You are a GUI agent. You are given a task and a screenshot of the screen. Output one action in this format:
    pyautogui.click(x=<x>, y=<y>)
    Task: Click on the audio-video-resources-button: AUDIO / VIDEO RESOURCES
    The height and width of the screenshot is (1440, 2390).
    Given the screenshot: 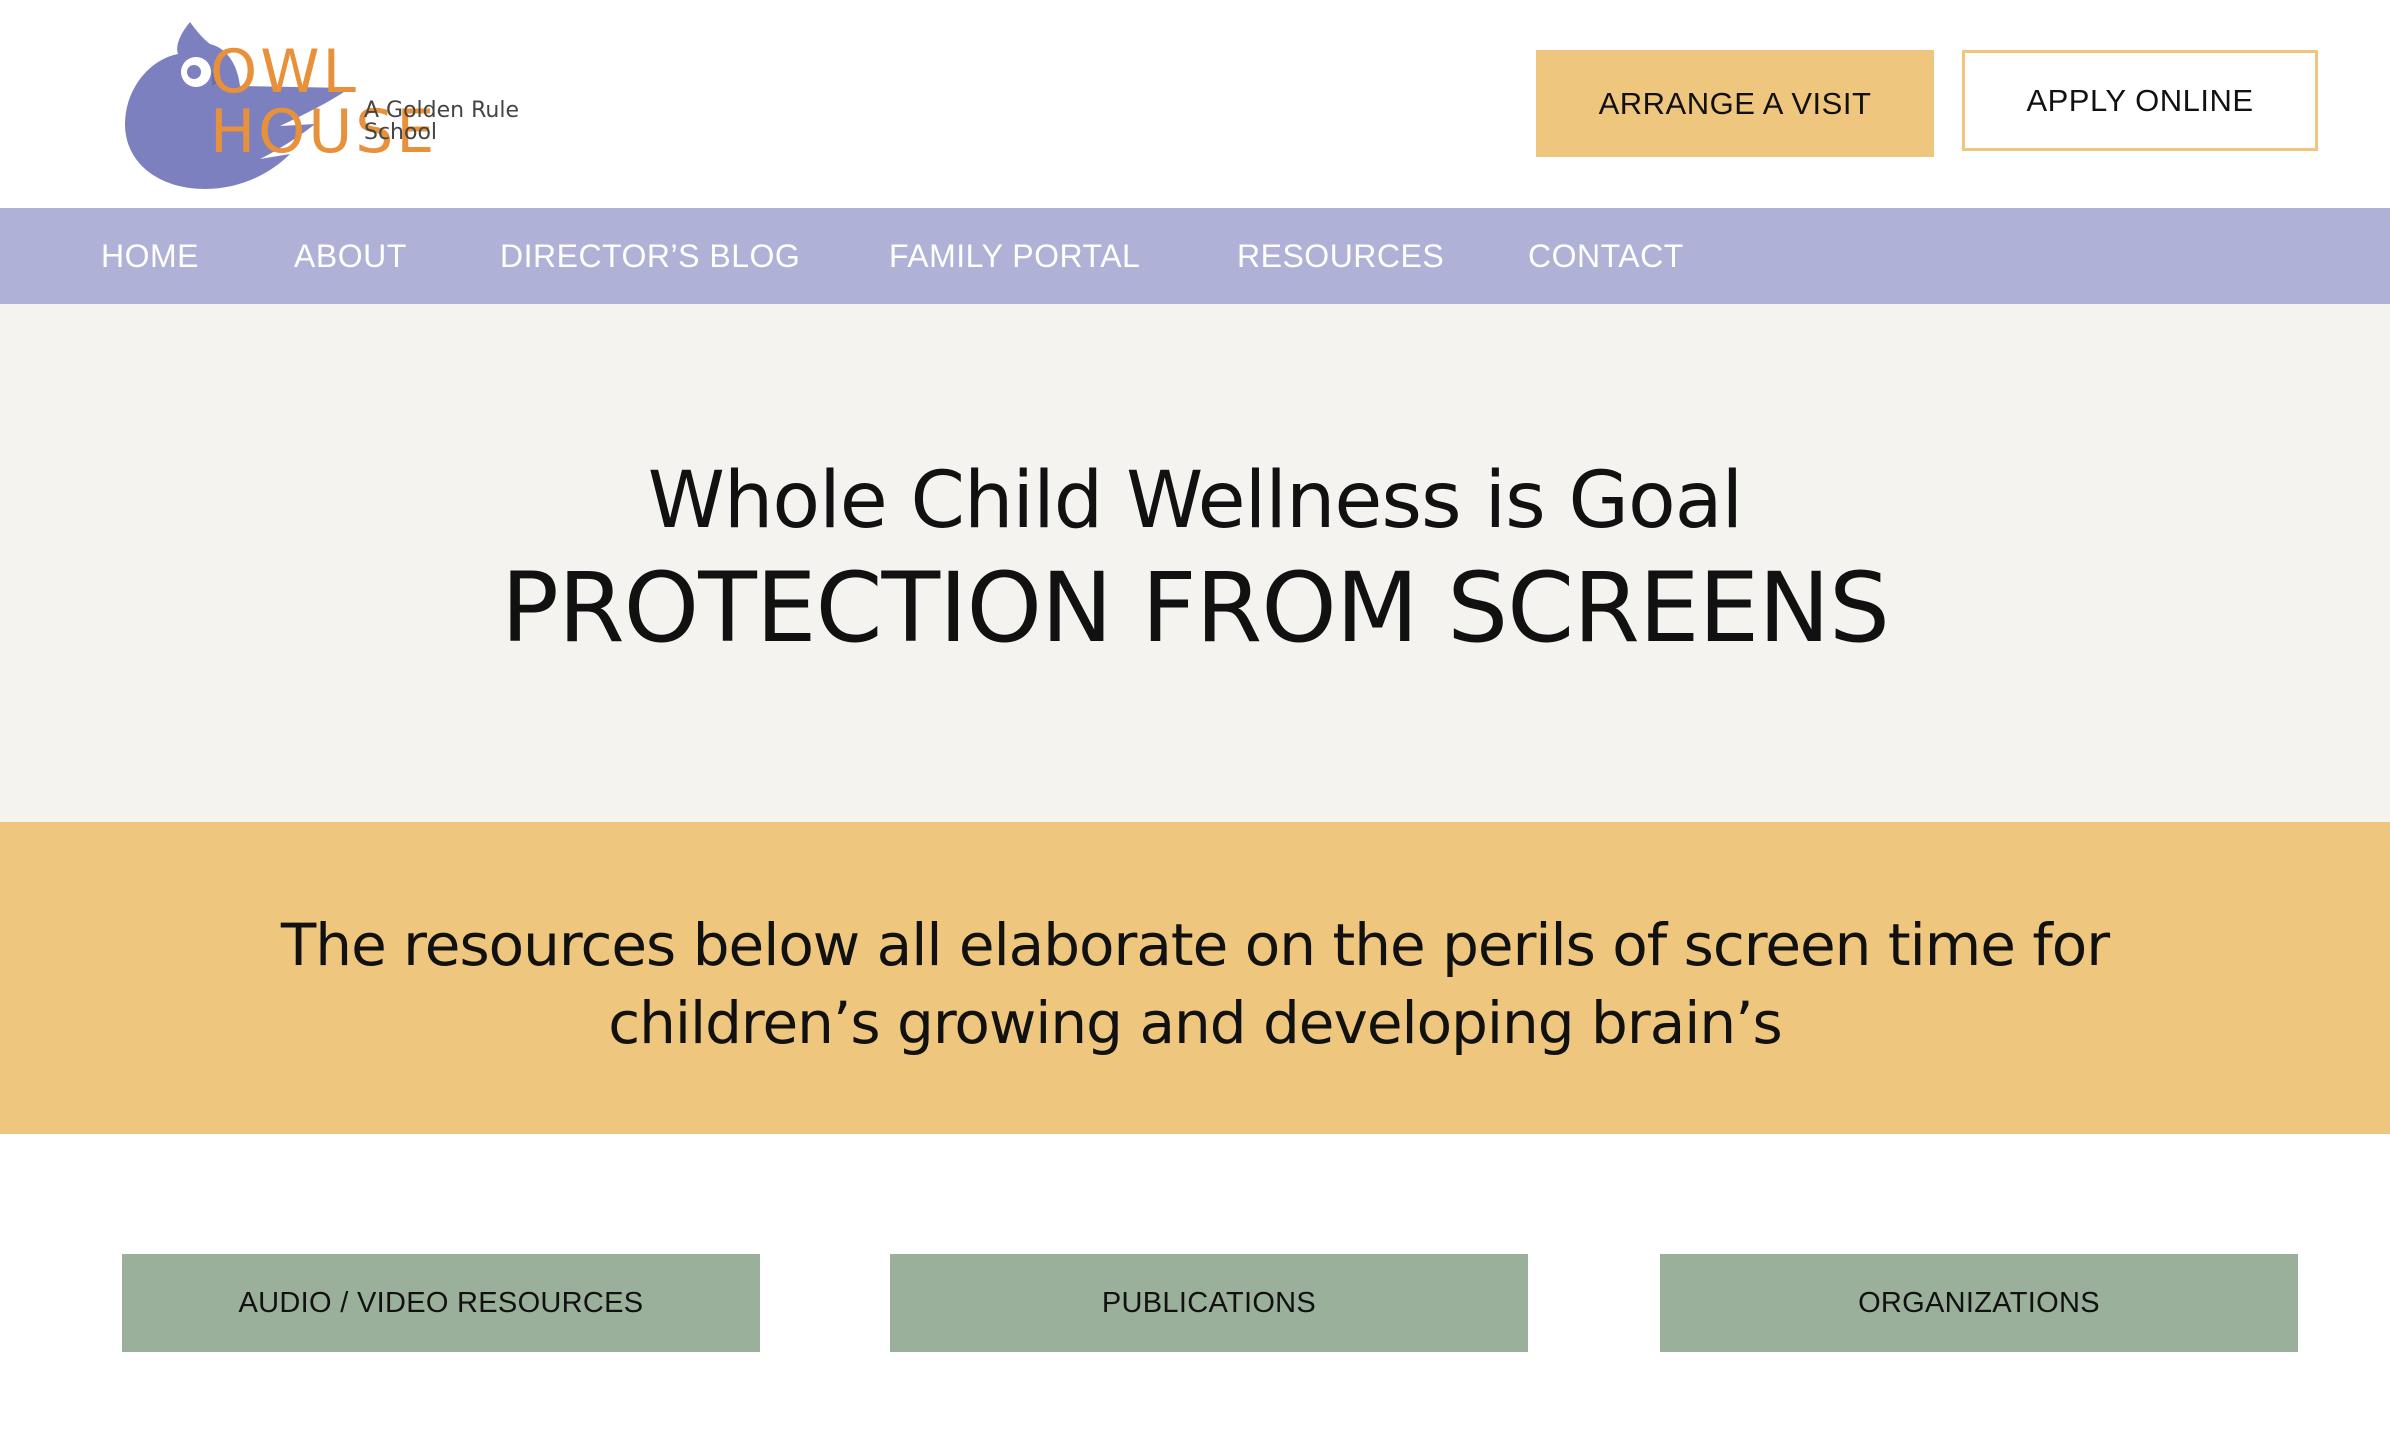 What is the action you would take?
    pyautogui.click(x=441, y=1303)
    